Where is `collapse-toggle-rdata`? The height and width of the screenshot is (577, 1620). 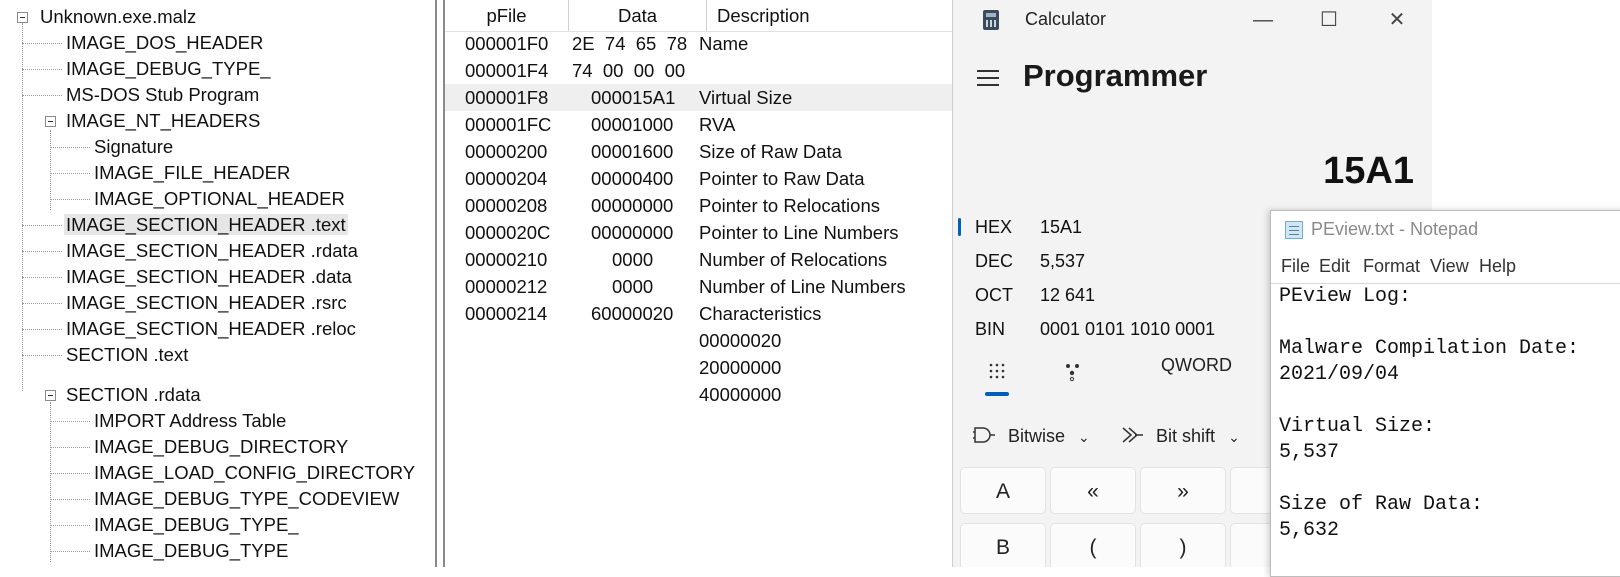
collapse-toggle-rdata is located at coordinates (50, 395).